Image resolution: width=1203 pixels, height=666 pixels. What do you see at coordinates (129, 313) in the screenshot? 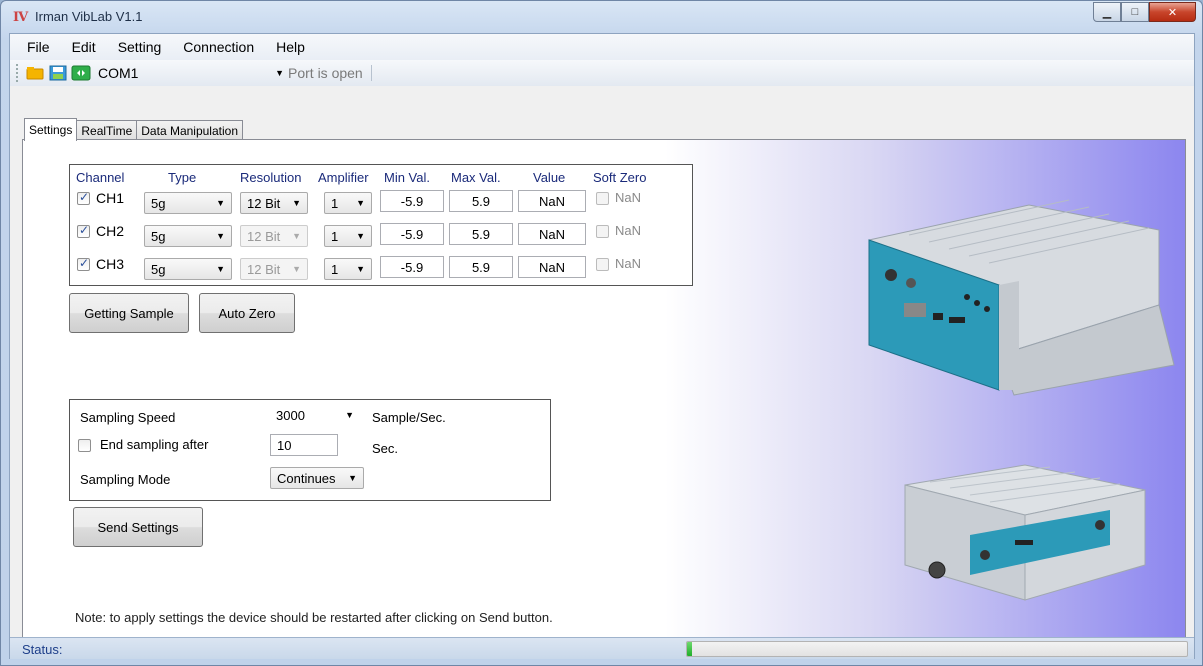
I see `getting-sample-button: Getting Sample` at bounding box center [129, 313].